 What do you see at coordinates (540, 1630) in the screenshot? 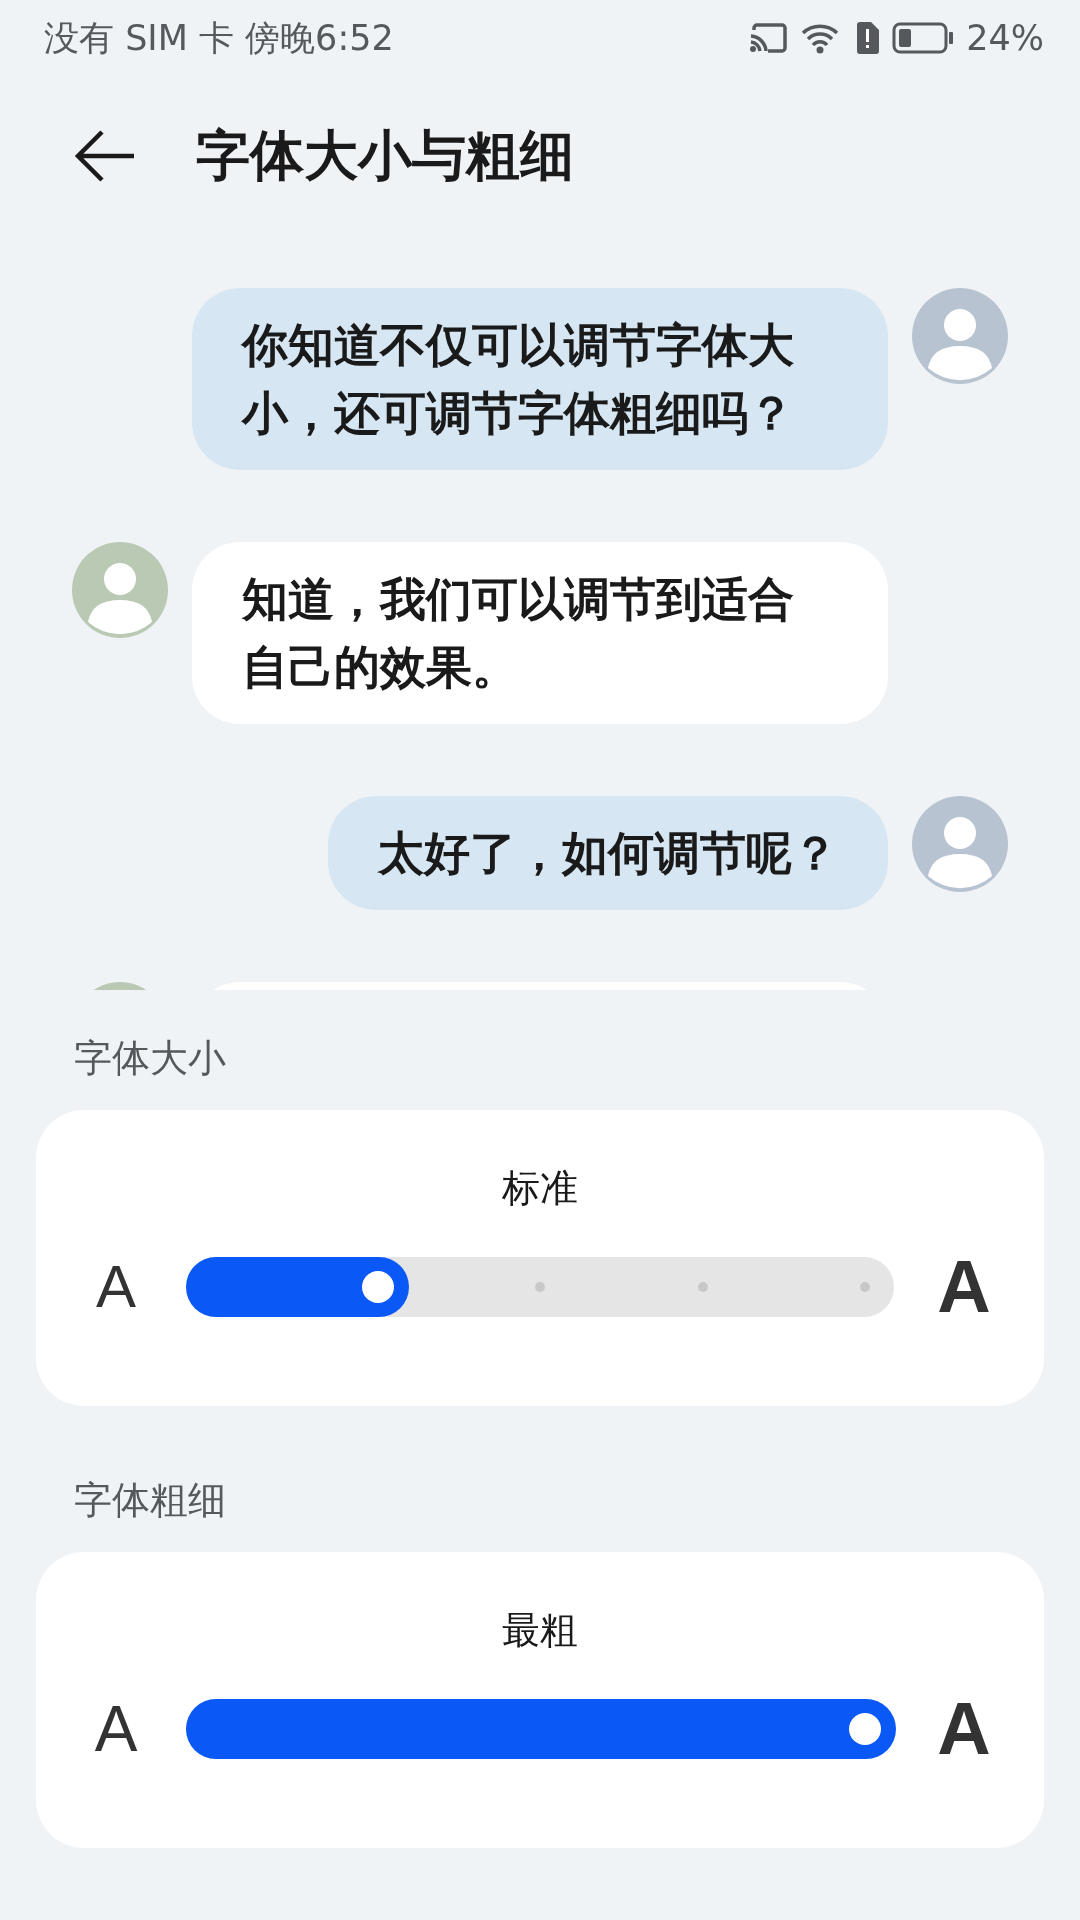
I see `slider-value: 最粗` at bounding box center [540, 1630].